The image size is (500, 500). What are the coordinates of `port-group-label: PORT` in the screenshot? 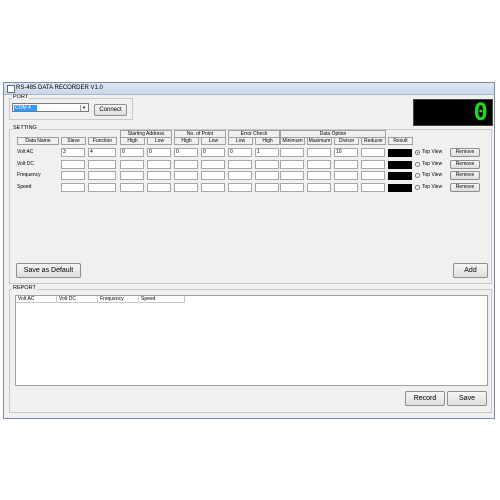 It's located at (21, 97).